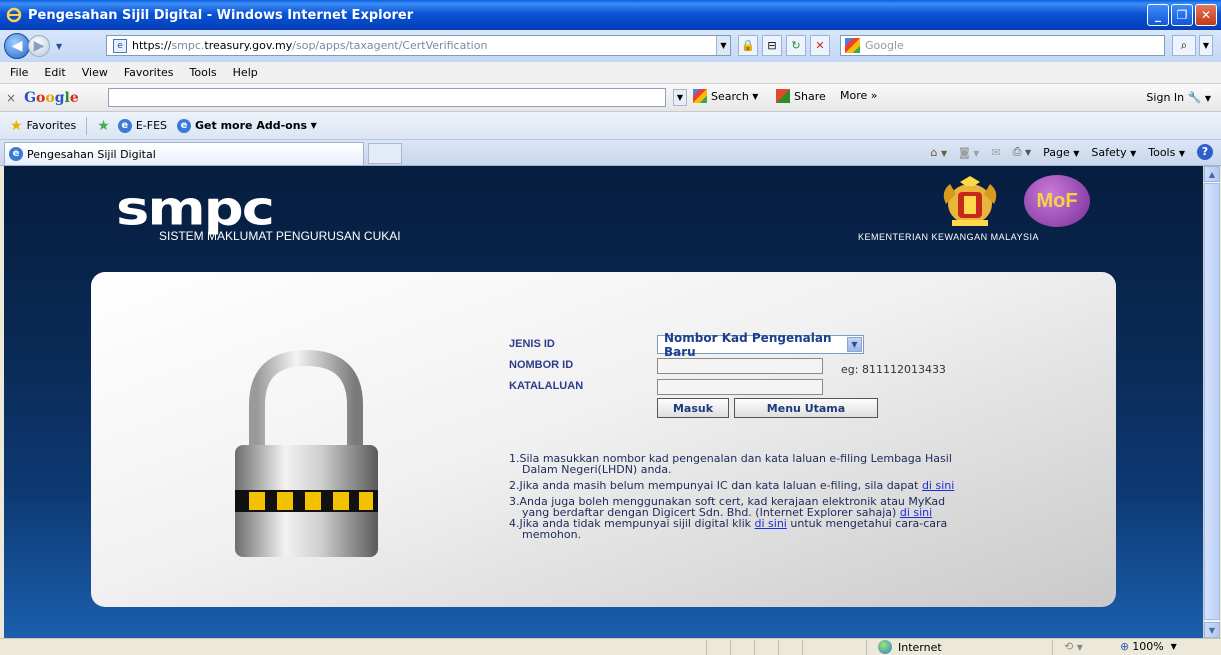 This screenshot has width=1221, height=655. What do you see at coordinates (248, 45) in the screenshot?
I see `url-domain: treasury.gov.my` at bounding box center [248, 45].